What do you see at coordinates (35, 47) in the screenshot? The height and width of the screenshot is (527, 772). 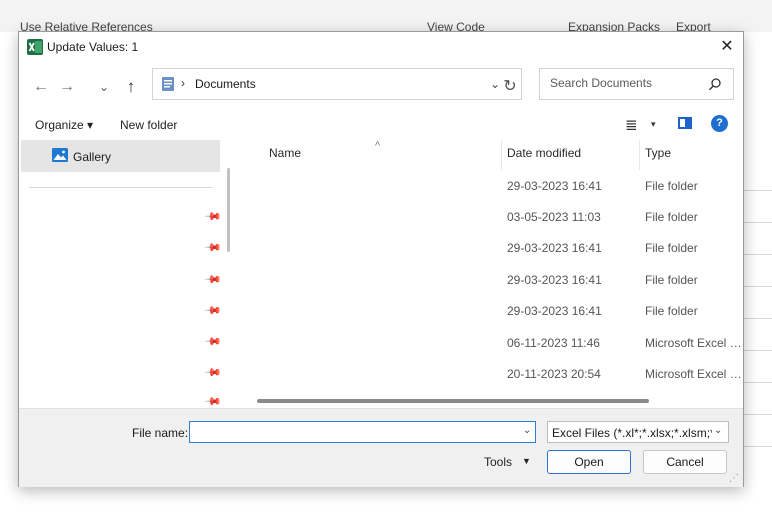 I see `excel-app-icon` at bounding box center [35, 47].